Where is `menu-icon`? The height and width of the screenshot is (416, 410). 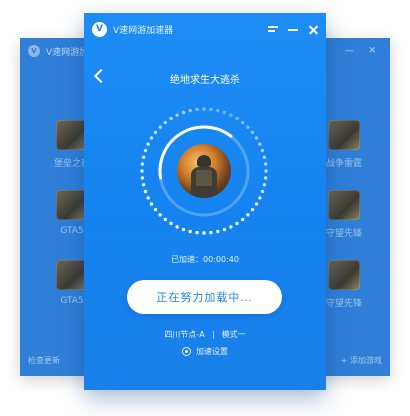 menu-icon is located at coordinates (273, 29).